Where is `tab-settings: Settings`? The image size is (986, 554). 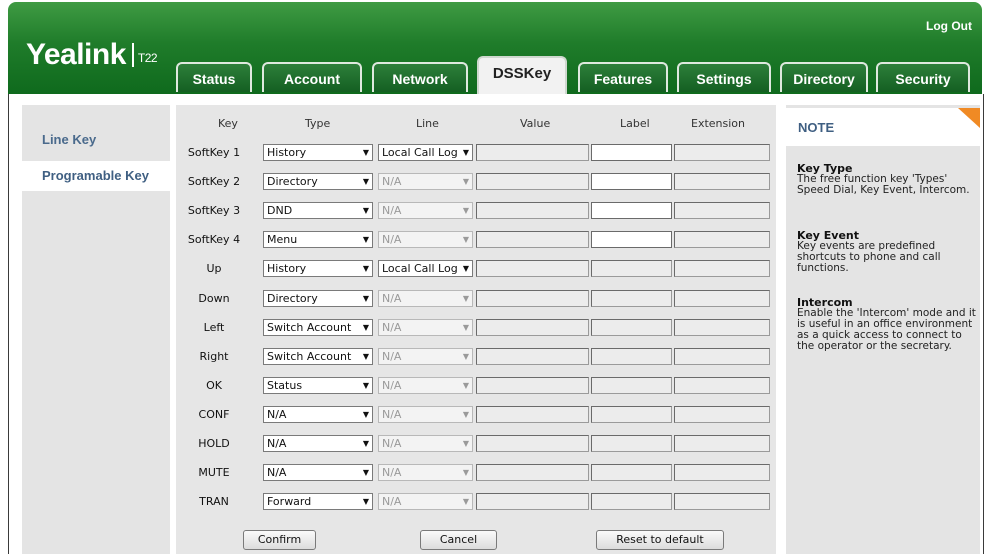 tab-settings: Settings is located at coordinates (724, 77).